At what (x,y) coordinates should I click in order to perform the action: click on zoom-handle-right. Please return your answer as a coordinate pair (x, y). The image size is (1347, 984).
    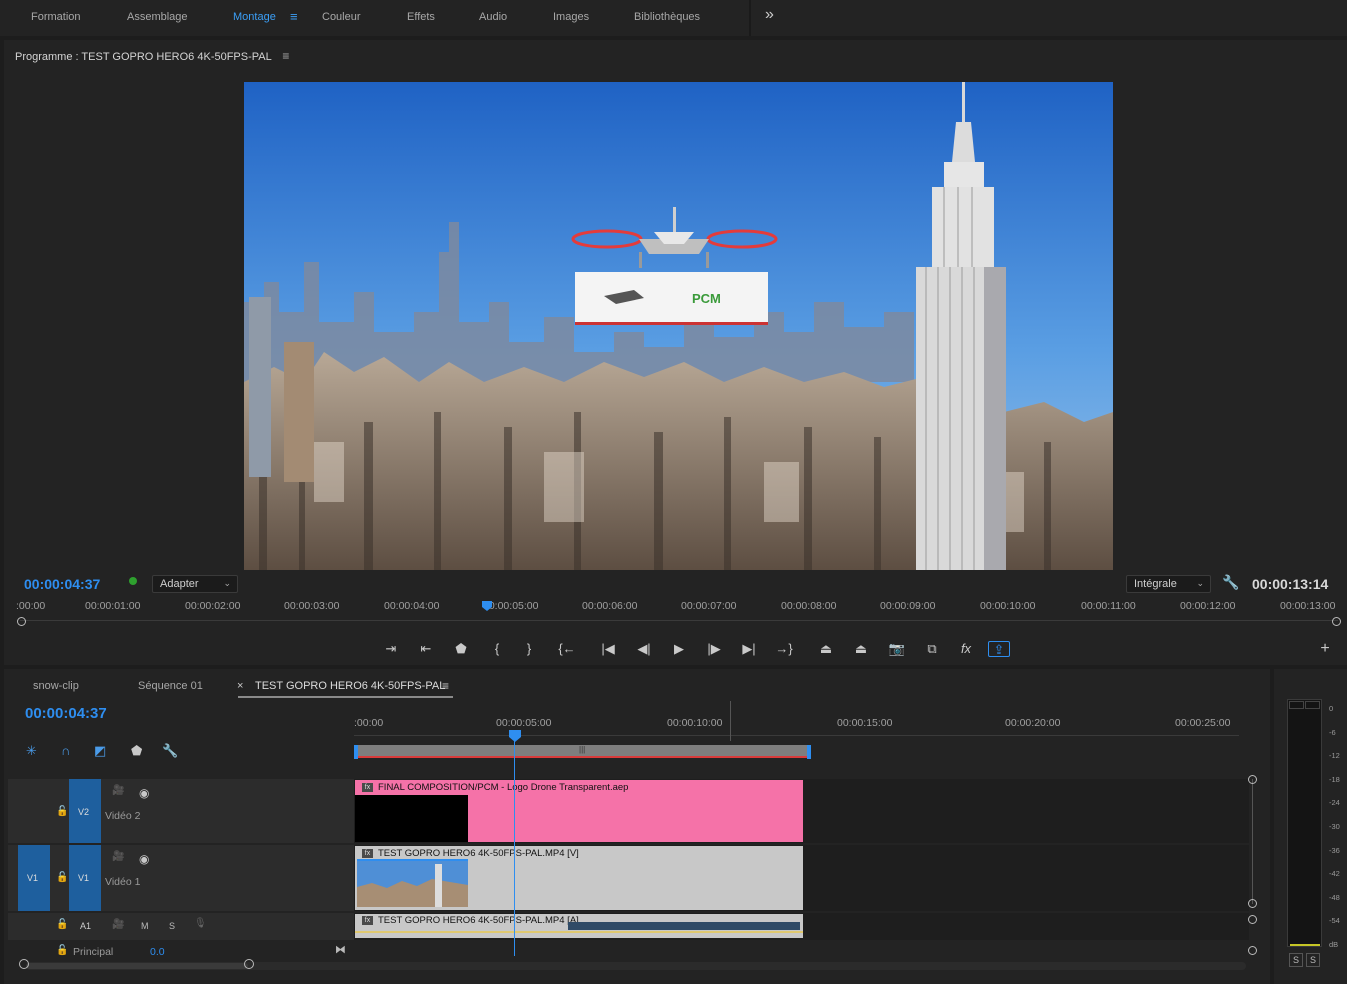
    Looking at the image, I should click on (1336, 621).